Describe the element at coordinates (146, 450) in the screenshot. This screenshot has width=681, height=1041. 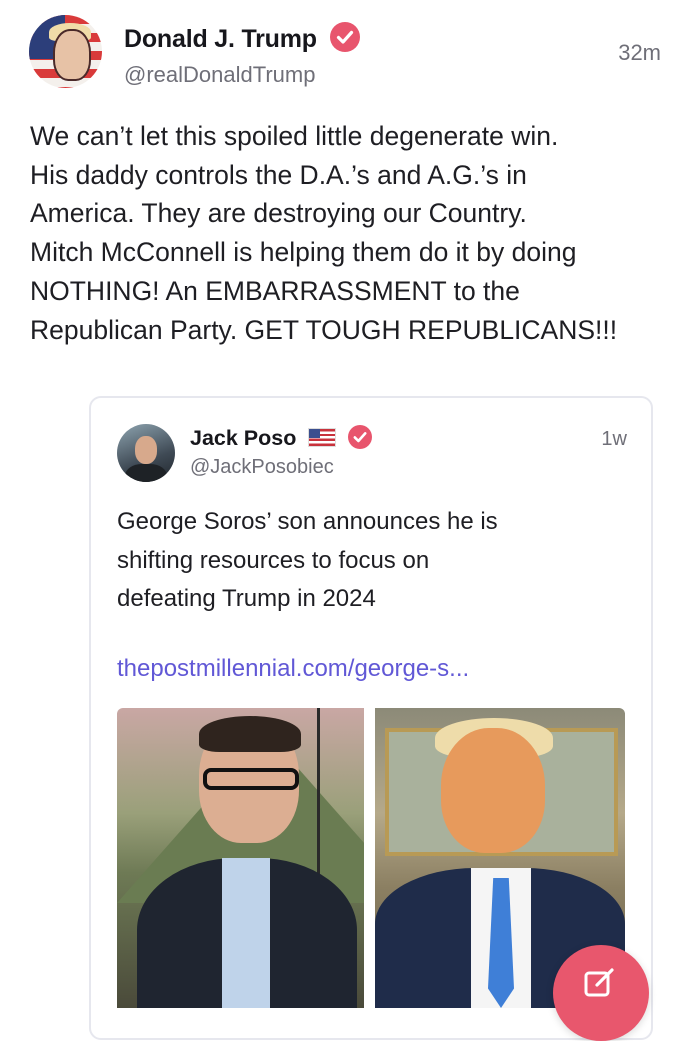
I see `quoted-avatar-face` at that location.